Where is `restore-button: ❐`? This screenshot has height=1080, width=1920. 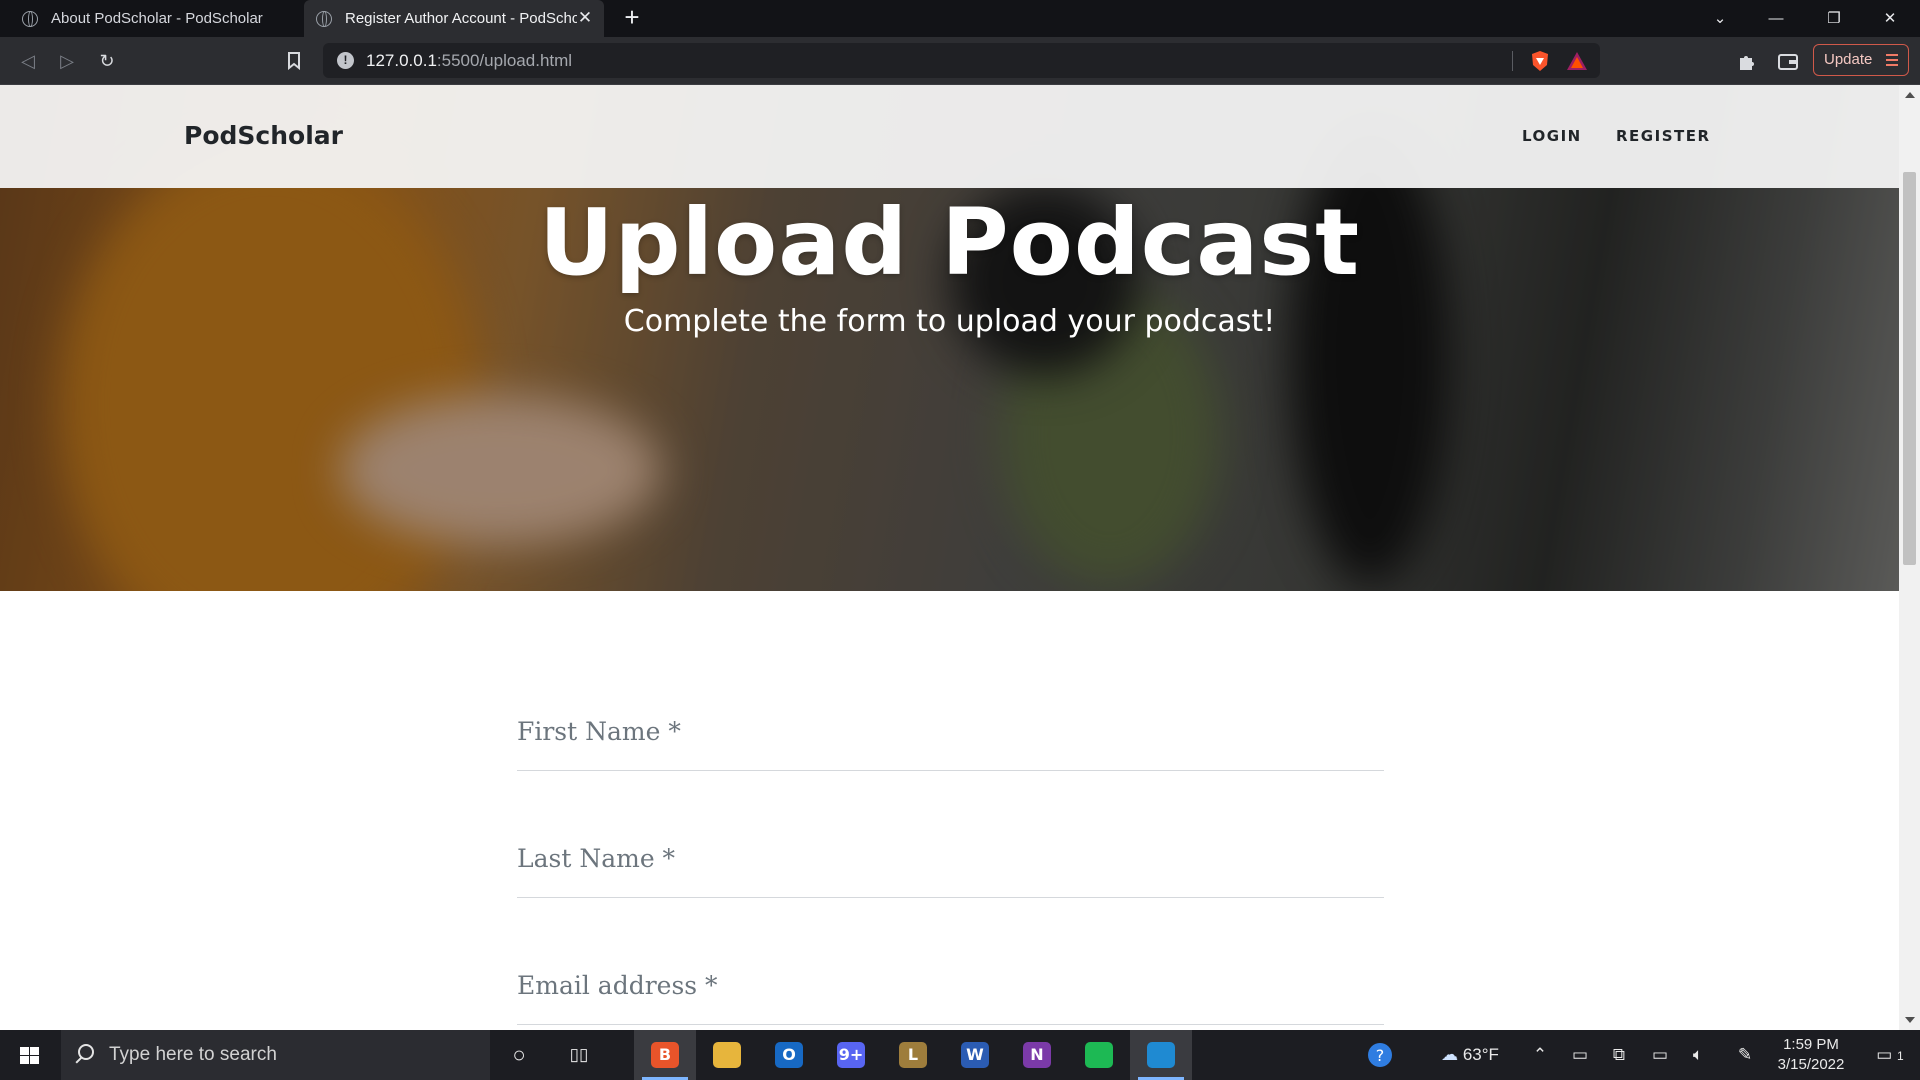 restore-button: ❐ is located at coordinates (1834, 18).